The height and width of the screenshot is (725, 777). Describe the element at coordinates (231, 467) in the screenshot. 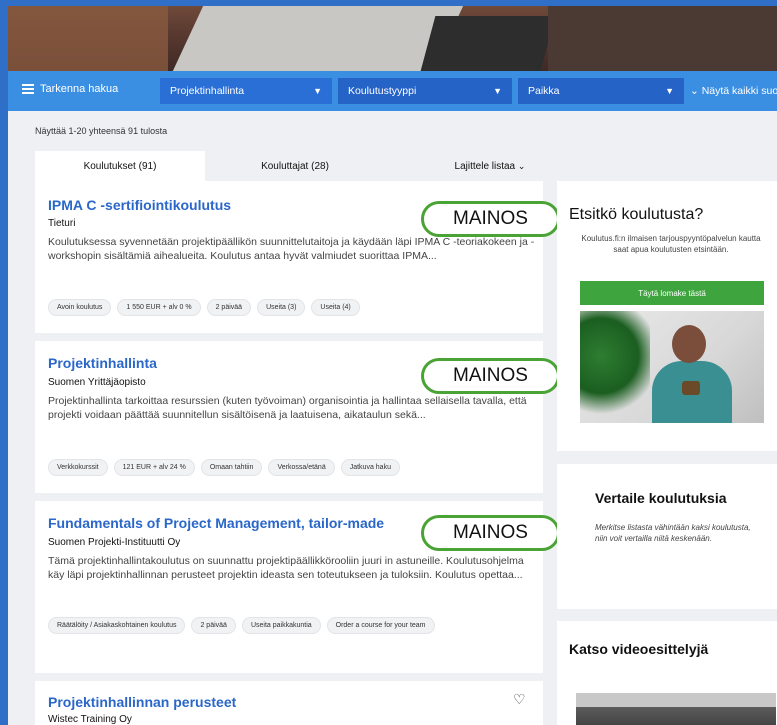

I see `tag: Omaan tahtiin` at that location.